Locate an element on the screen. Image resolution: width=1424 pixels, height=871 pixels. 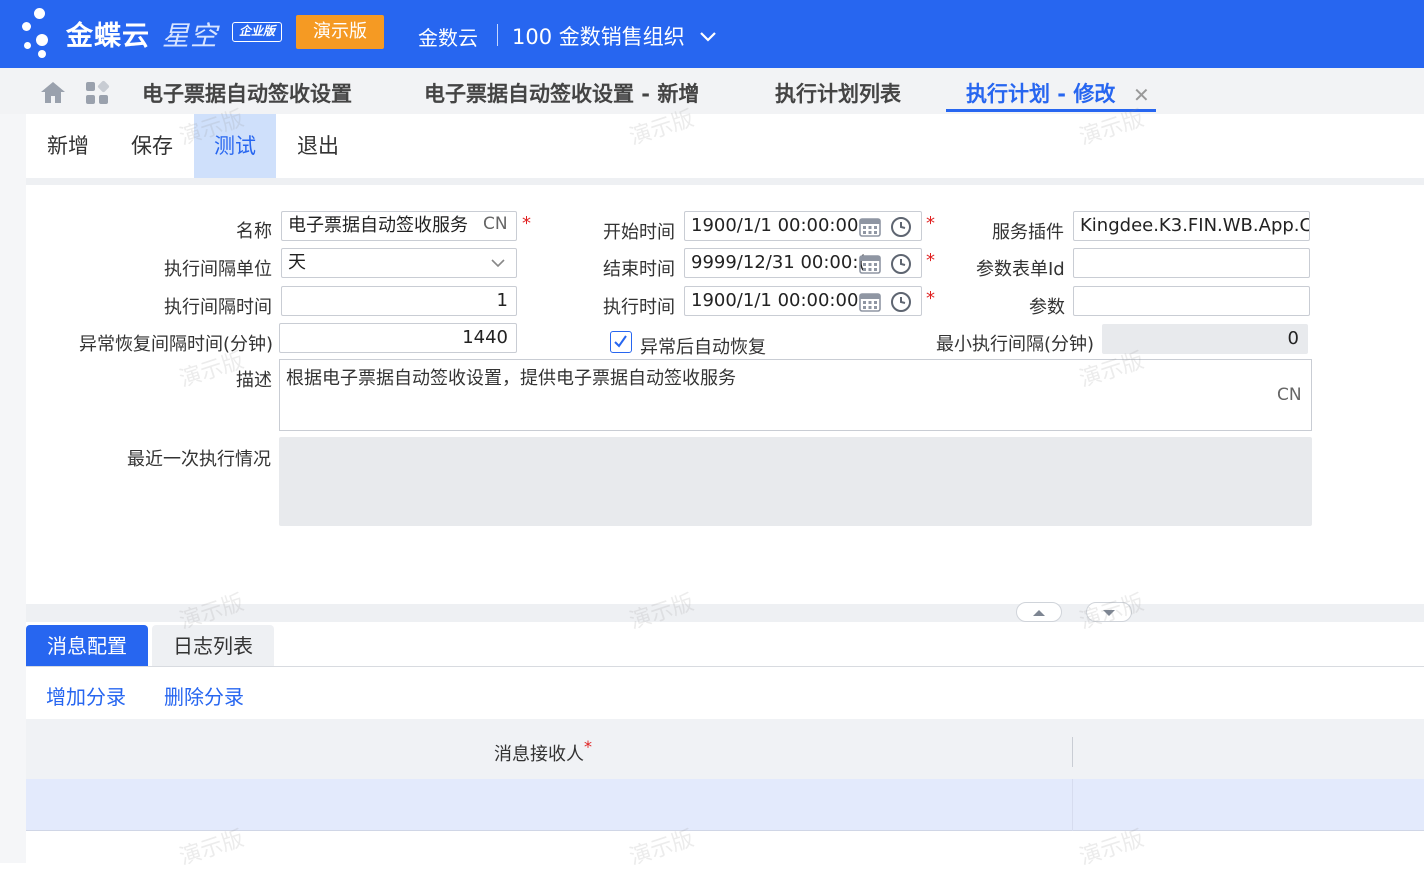
grid-header is located at coordinates (725, 749).